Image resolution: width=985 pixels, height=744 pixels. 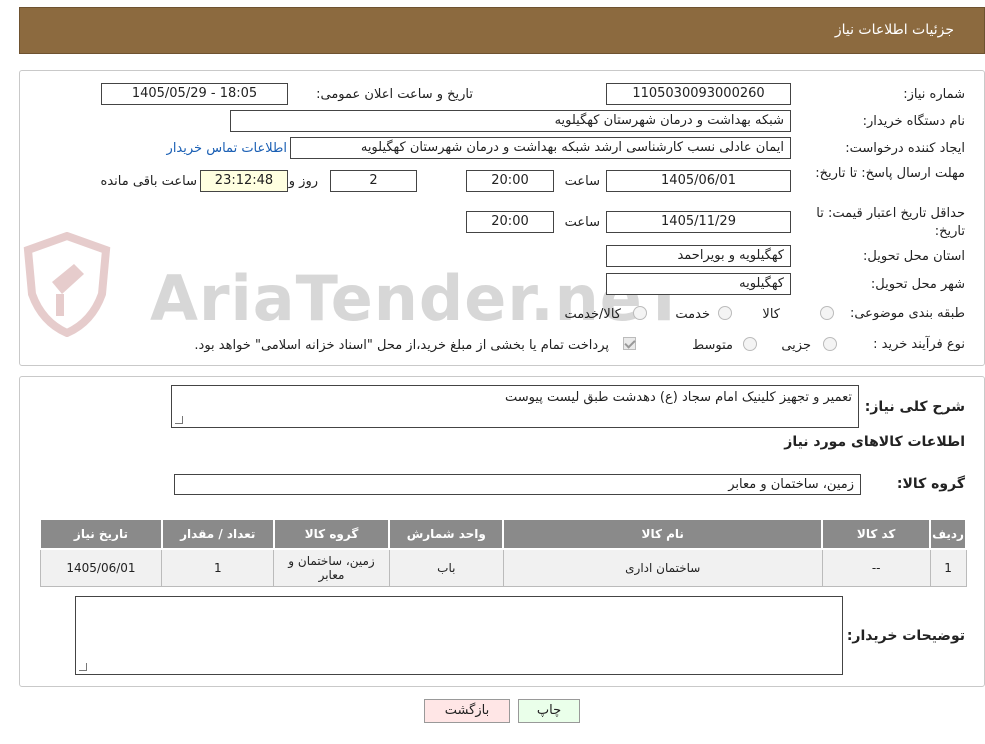 What do you see at coordinates (467, 711) in the screenshot?
I see `back-button: بازگشت` at bounding box center [467, 711].